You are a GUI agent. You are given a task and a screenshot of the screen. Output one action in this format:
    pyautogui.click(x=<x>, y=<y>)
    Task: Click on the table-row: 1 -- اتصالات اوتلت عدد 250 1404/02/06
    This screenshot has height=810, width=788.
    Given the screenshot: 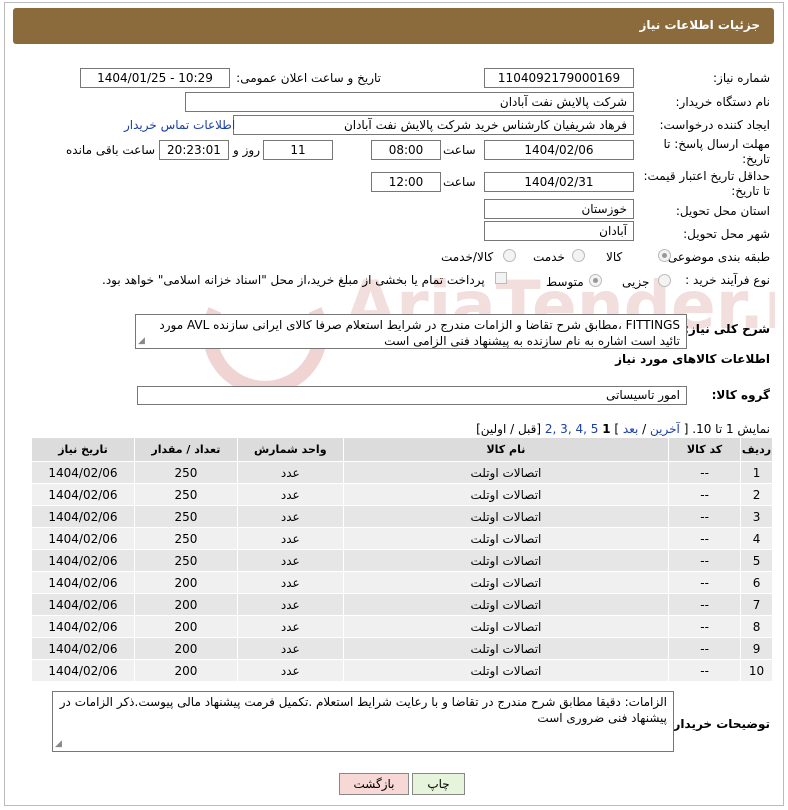 What is the action you would take?
    pyautogui.click(x=402, y=472)
    